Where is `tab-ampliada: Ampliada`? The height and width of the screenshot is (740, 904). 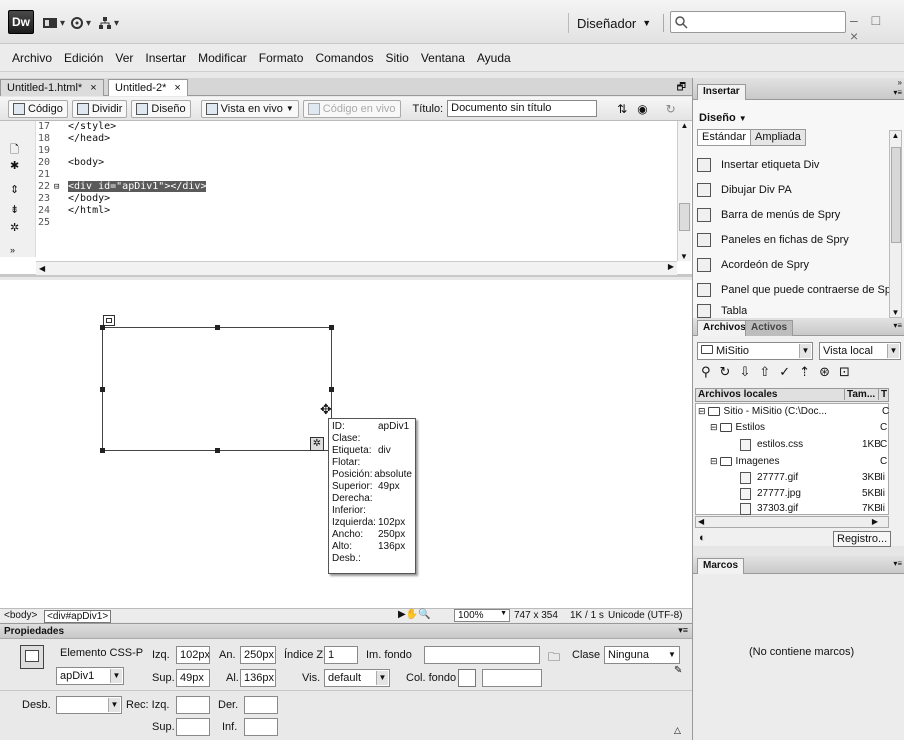
tab-ampliada: Ampliada is located at coordinates (778, 137).